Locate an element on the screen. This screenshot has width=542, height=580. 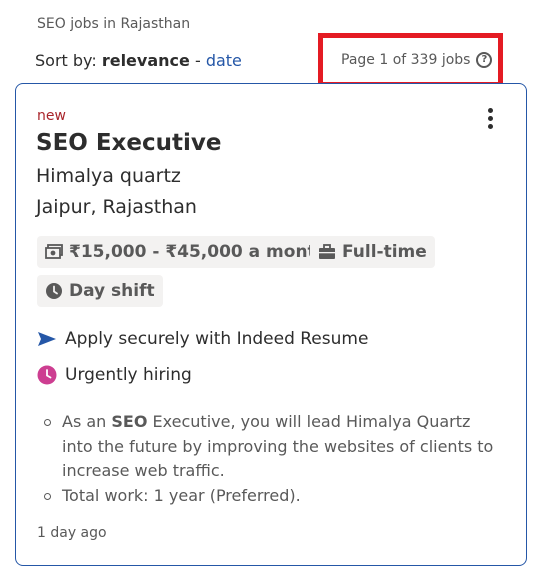
job-type-chip: Full-time is located at coordinates (372, 252).